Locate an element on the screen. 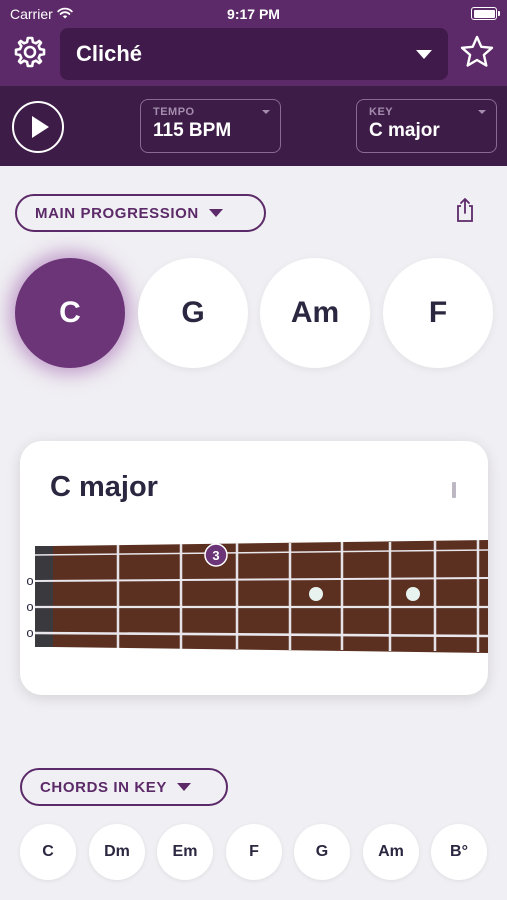 Image resolution: width=507 pixels, height=900 pixels. chord-in-key: B° is located at coordinates (459, 852).